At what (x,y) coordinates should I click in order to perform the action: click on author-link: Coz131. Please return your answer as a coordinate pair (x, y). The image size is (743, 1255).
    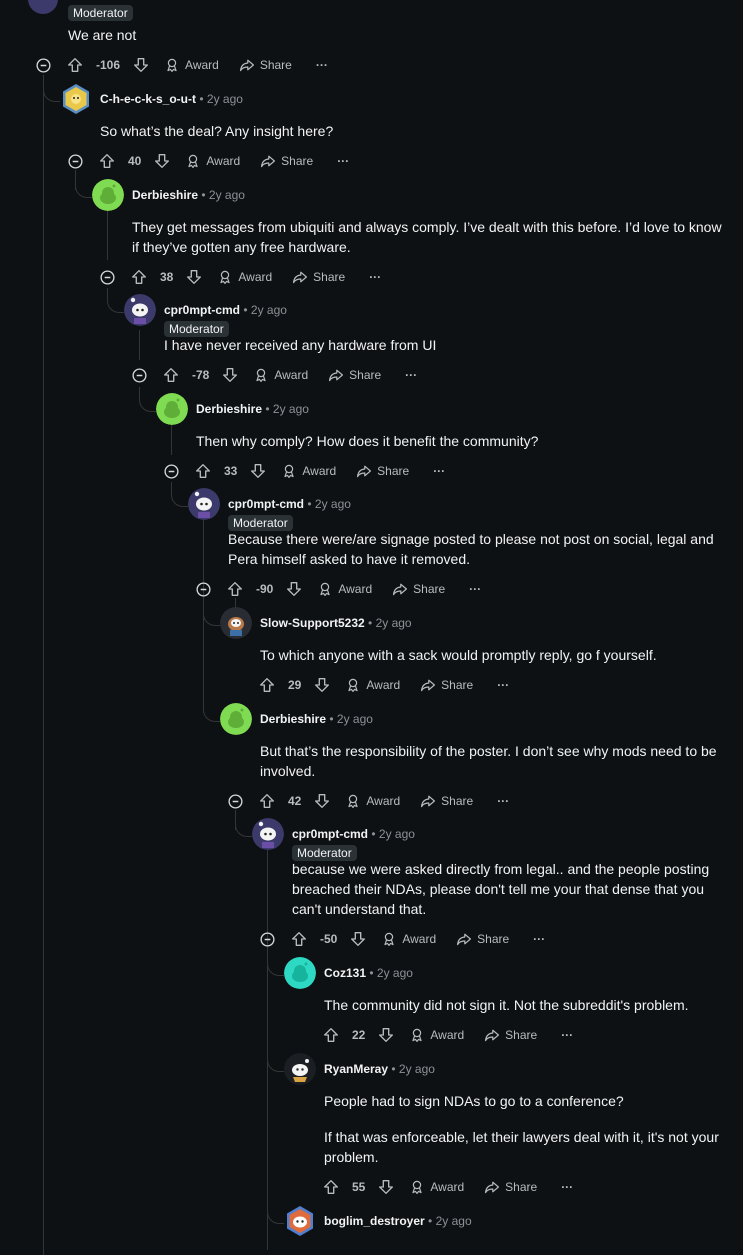
    Looking at the image, I should click on (345, 973).